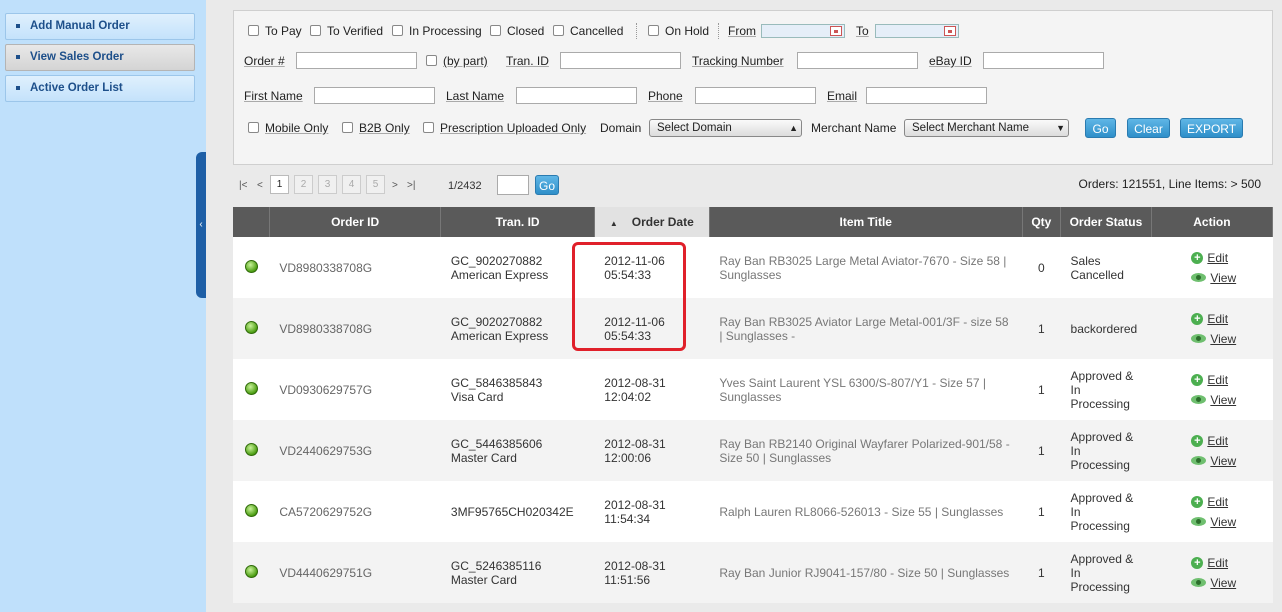  Describe the element at coordinates (917, 31) in the screenshot. I see `to-date-field` at that location.